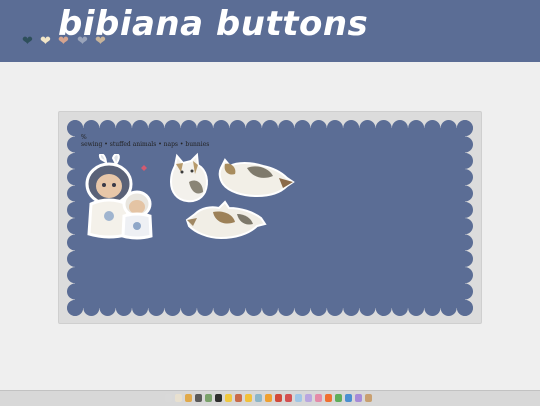 The width and height of the screenshot is (540, 406). What do you see at coordinates (144, 168) in the screenshot?
I see `bow-icon` at bounding box center [144, 168].